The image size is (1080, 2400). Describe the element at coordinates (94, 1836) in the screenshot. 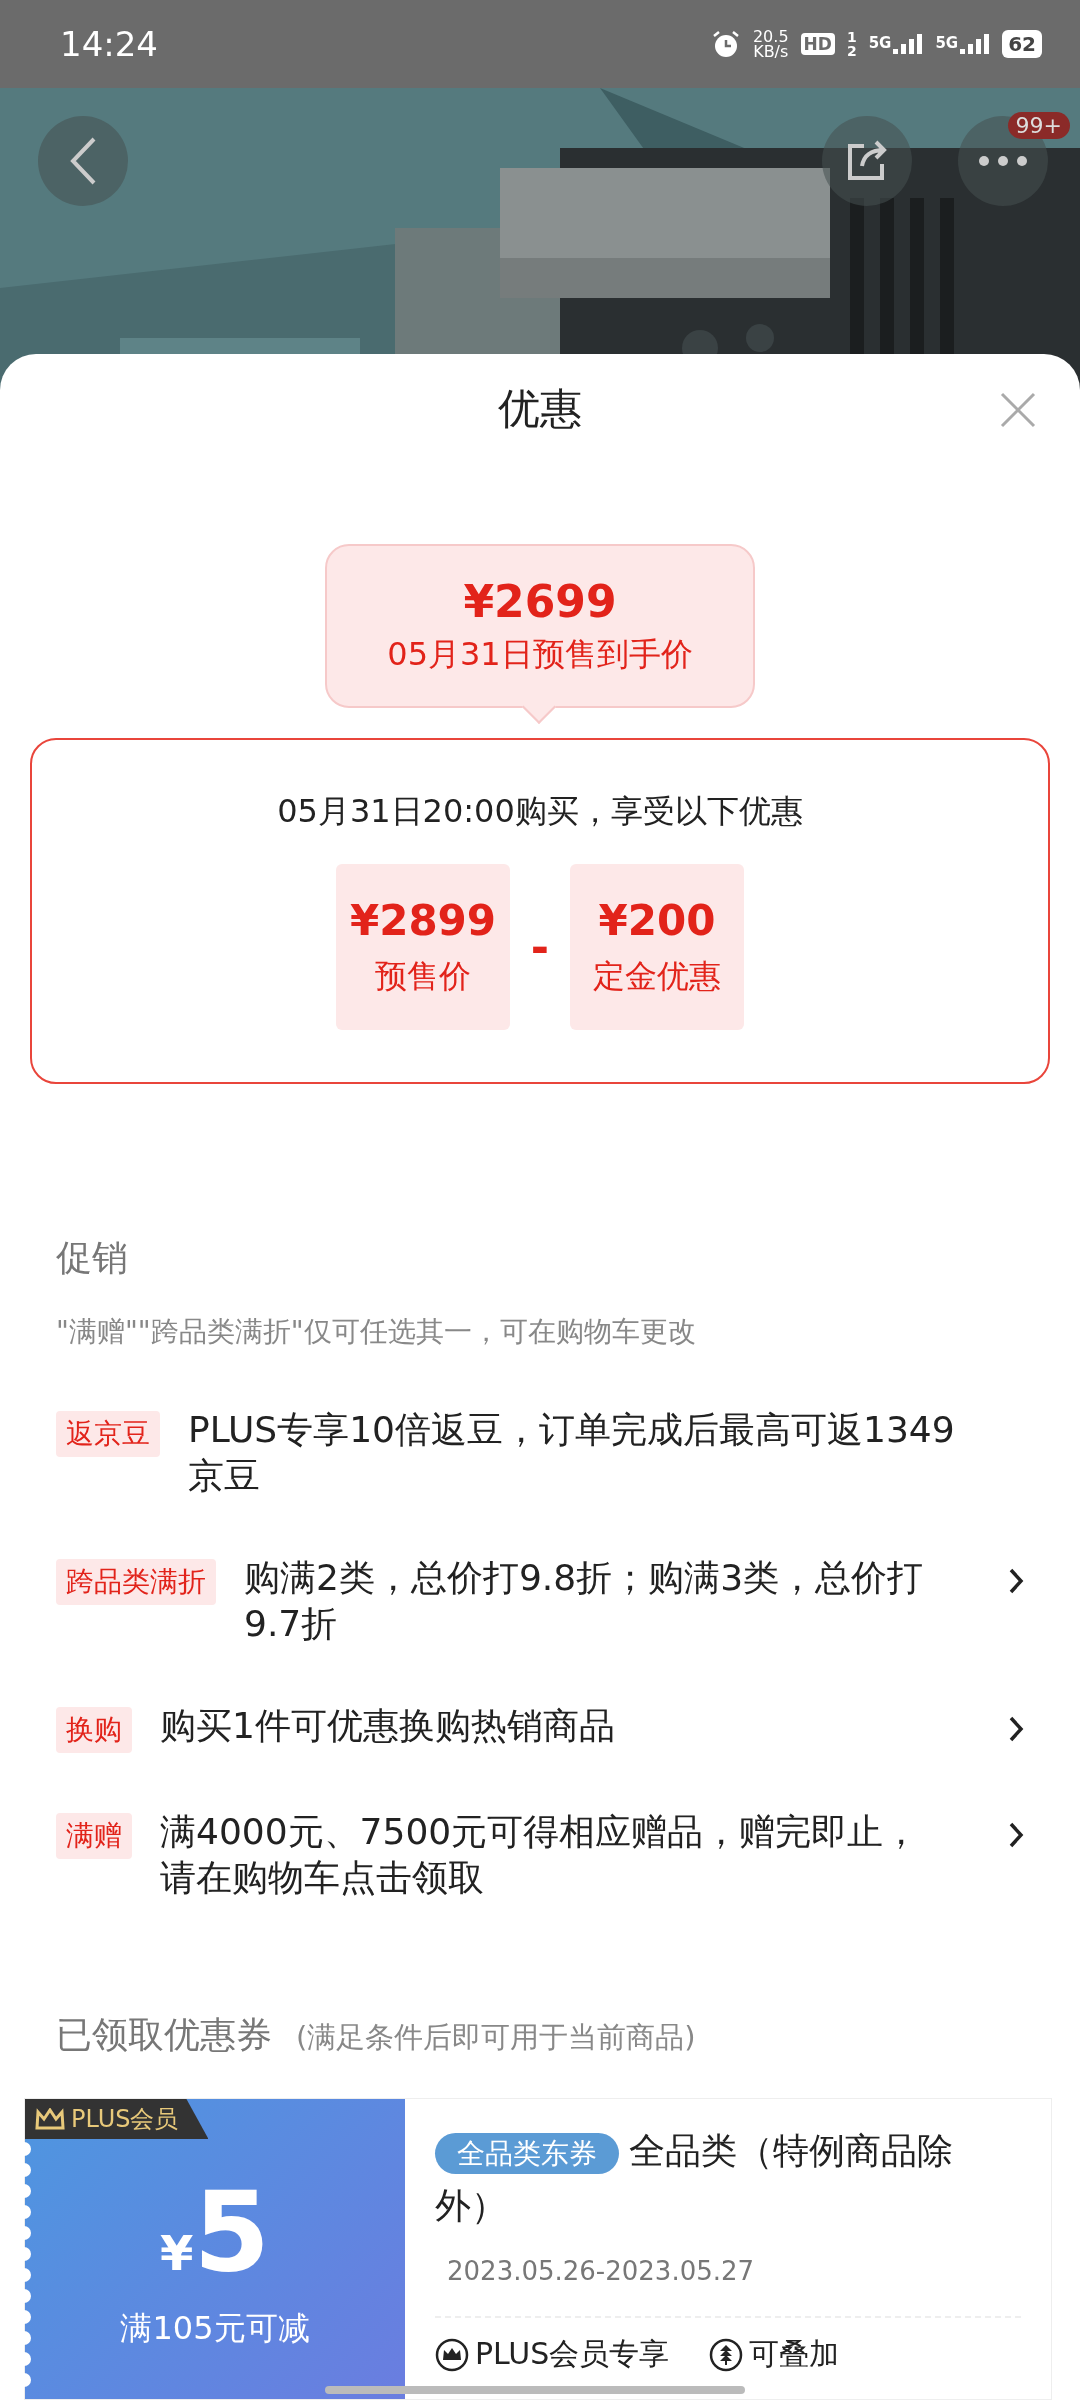

I see `promotion-tag: 满赠` at that location.